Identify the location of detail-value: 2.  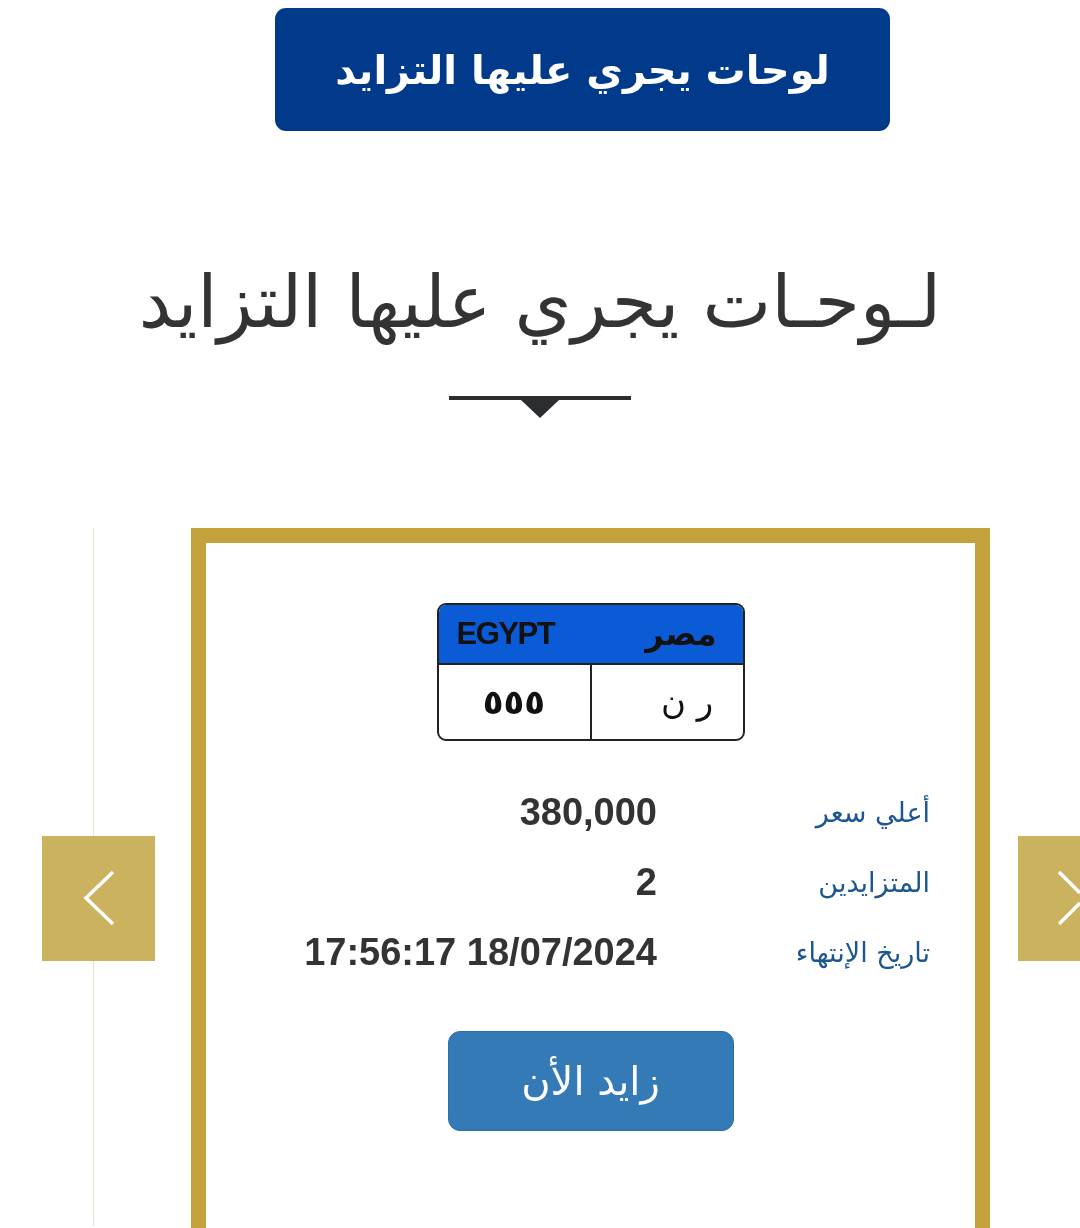
(646, 883).